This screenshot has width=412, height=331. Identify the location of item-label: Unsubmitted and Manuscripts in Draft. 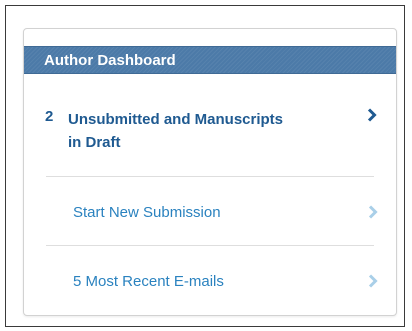
(176, 131).